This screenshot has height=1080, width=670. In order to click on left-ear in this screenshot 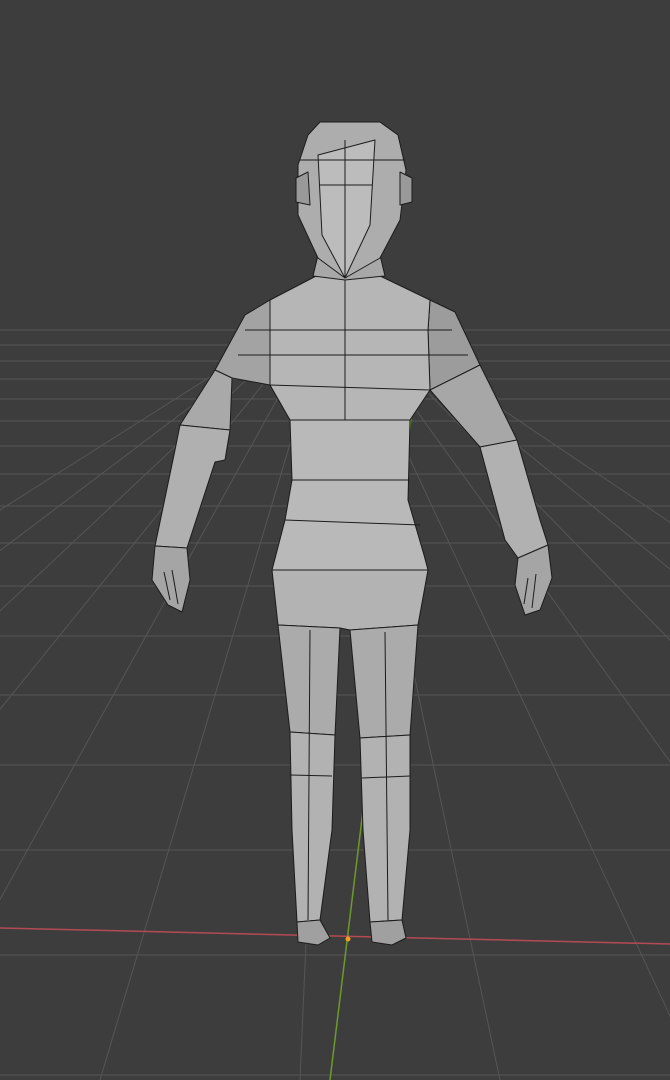, I will do `click(303, 188)`.